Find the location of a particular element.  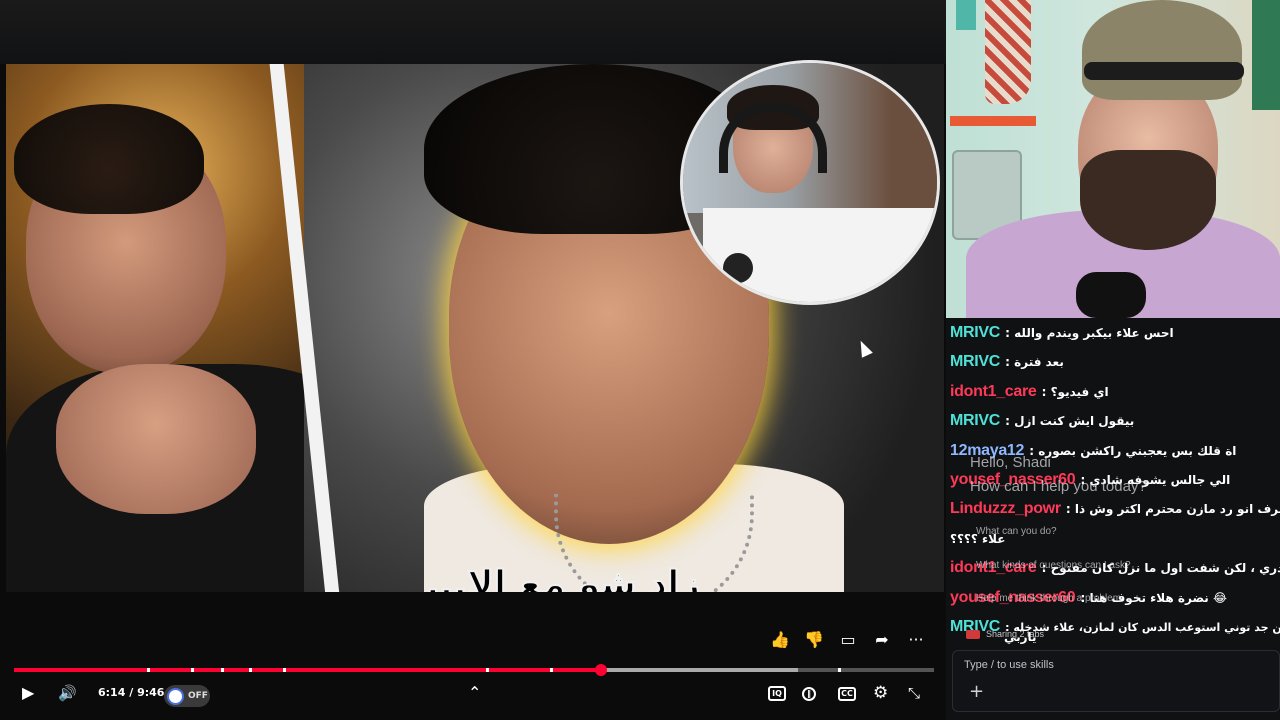

streamer-headband is located at coordinates (1164, 71).